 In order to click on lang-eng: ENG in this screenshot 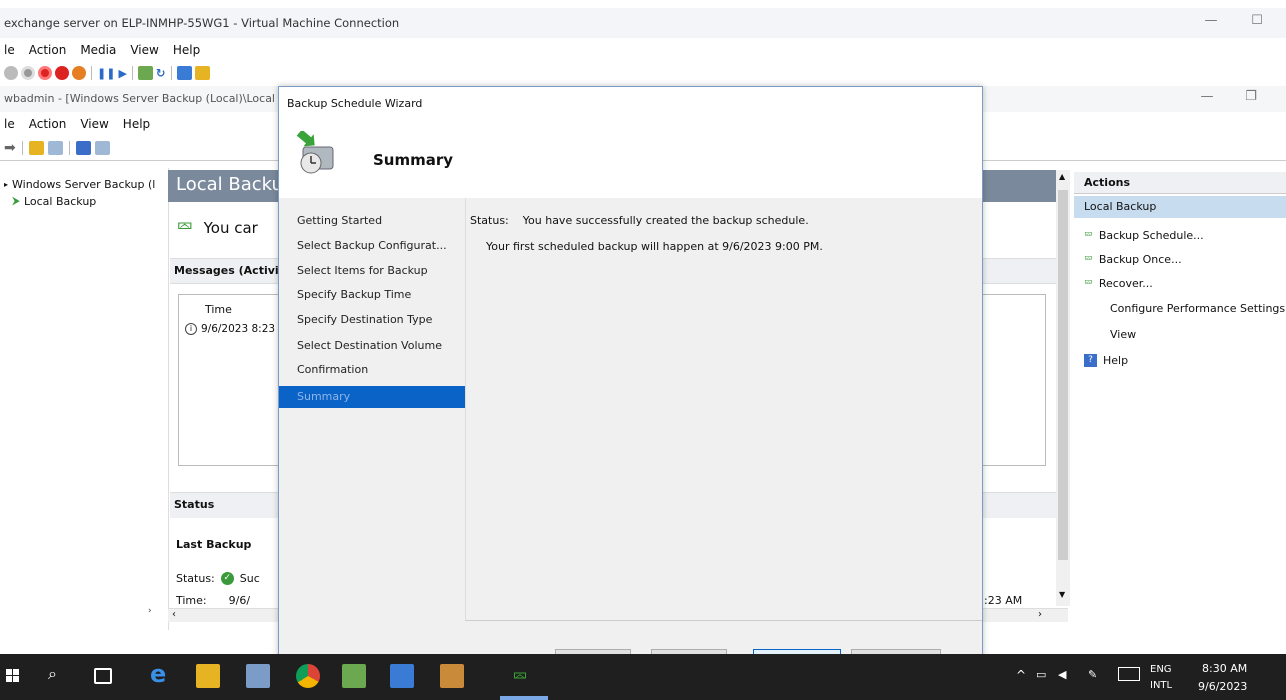, I will do `click(1161, 669)`.